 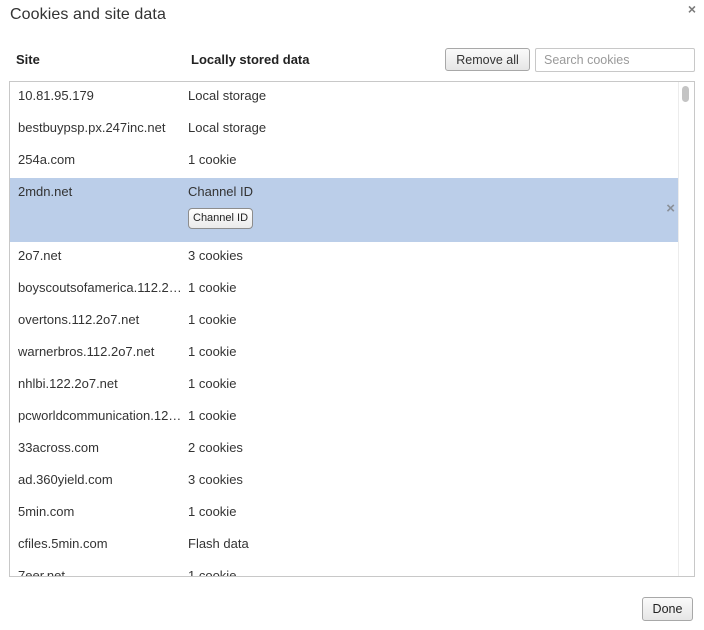 What do you see at coordinates (58, 447) in the screenshot?
I see `row-site: 33across.com` at bounding box center [58, 447].